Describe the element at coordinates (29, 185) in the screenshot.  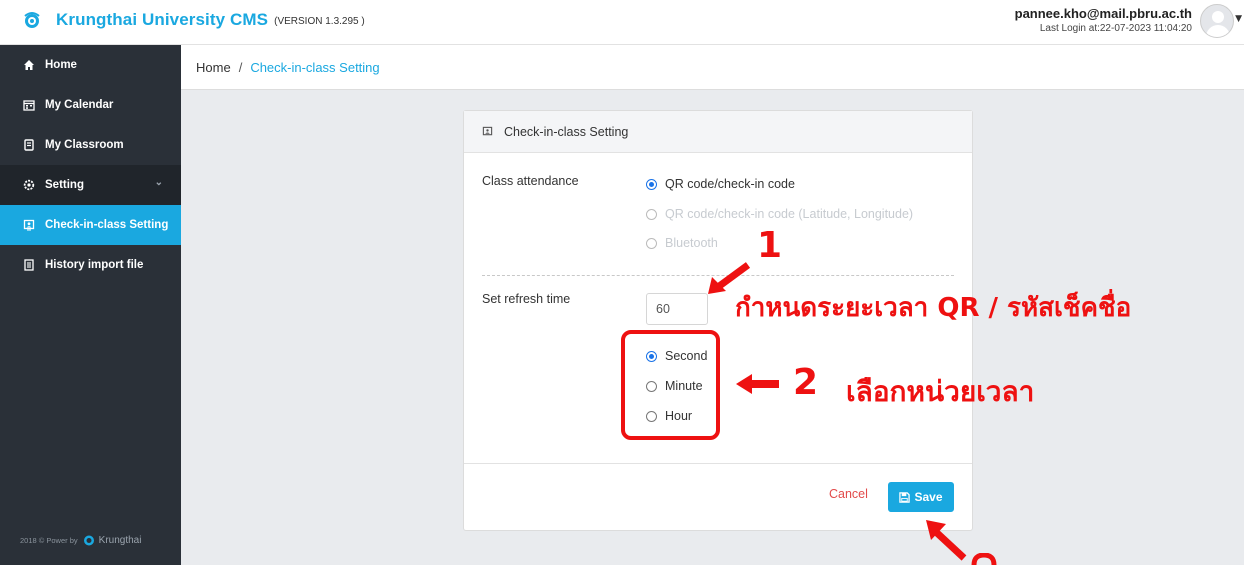
I see `gear-icon` at that location.